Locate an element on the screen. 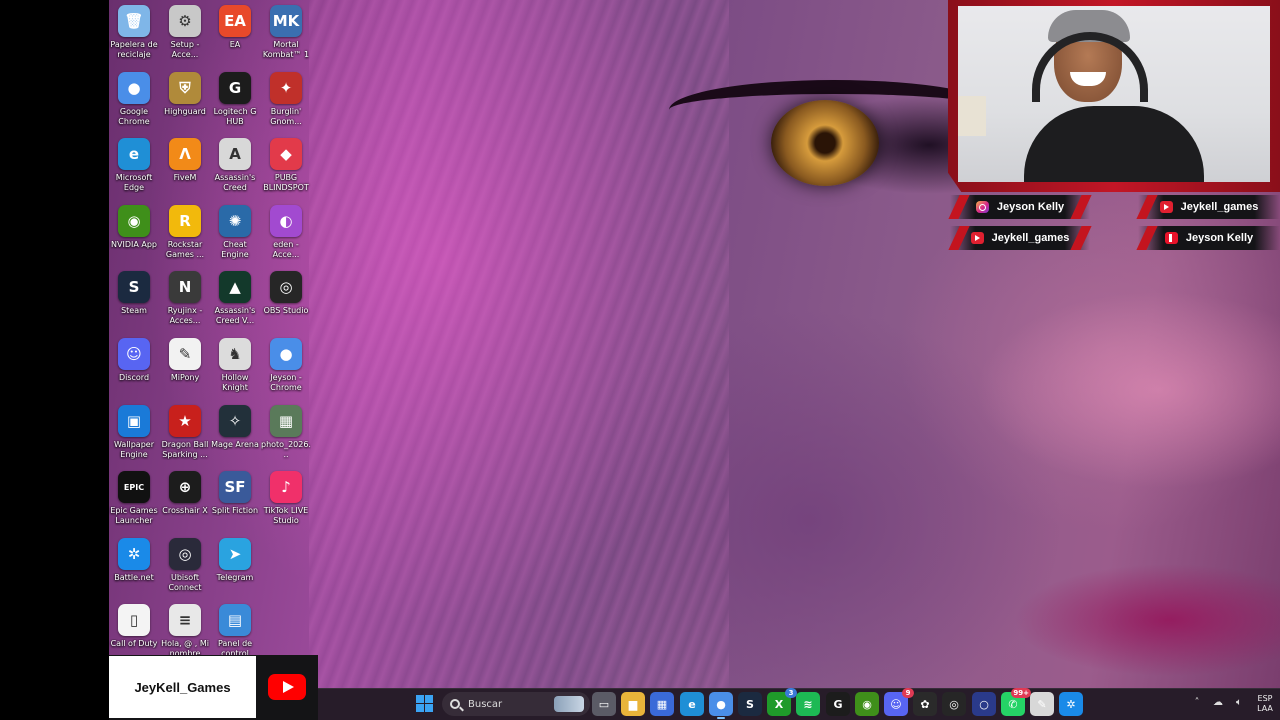 The image size is (1280, 720). desktop-icon: ♪ TikTok LIVE Studio is located at coordinates (286, 498).